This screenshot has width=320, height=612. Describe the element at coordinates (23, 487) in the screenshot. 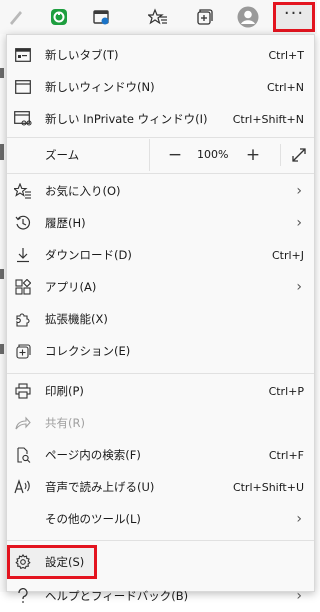

I see `read-aloud-icon` at that location.